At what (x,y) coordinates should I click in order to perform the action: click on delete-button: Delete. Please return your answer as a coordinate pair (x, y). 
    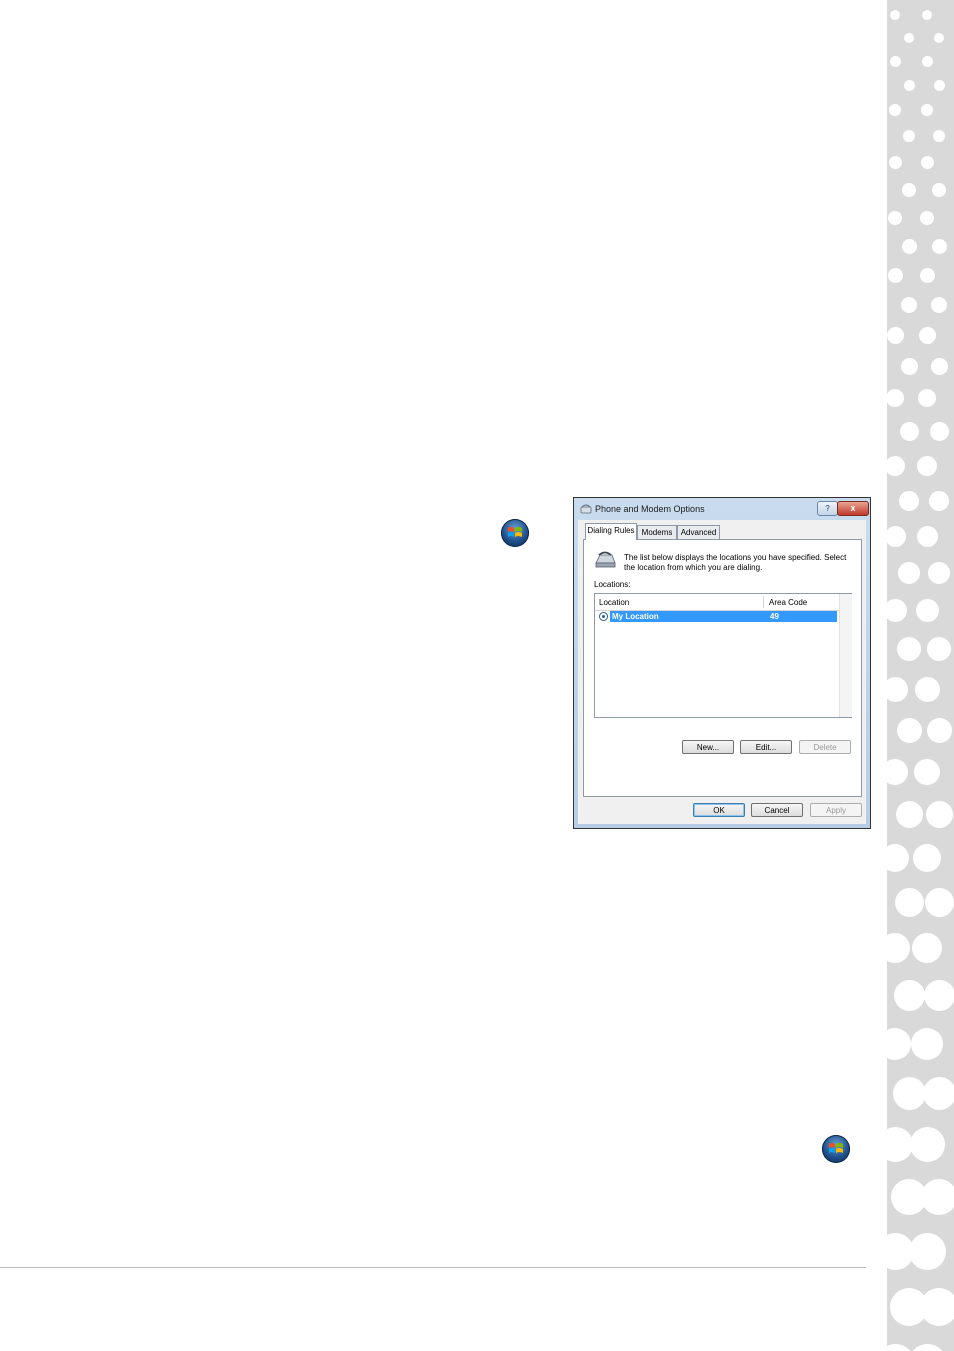
    Looking at the image, I should click on (825, 747).